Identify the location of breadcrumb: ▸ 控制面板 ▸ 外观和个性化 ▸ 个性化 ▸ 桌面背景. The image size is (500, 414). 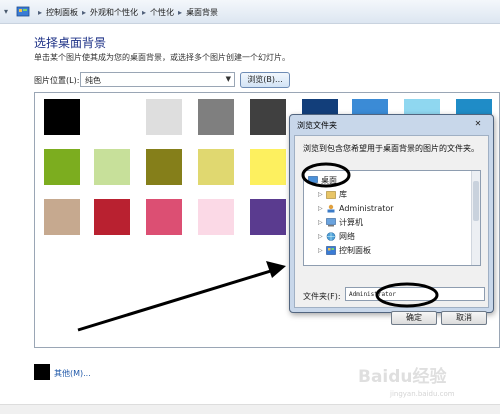
(236, 12).